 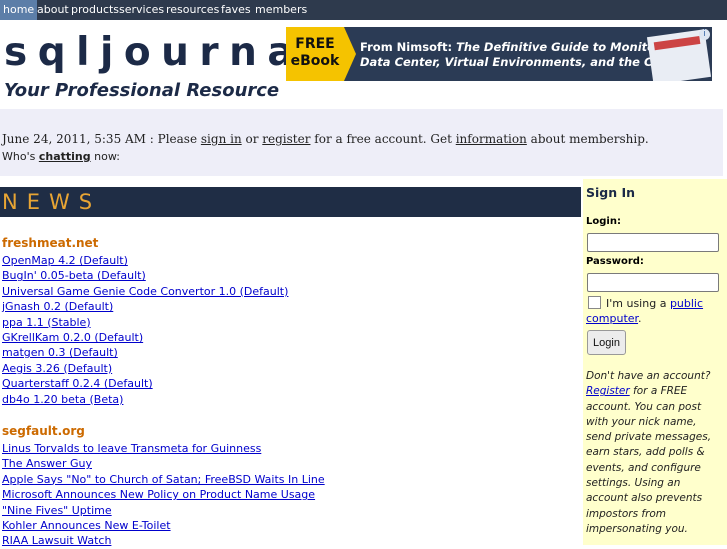 What do you see at coordinates (101, 139) in the screenshot?
I see `date-text: June 24, 2011, 5:35 AM : Please` at bounding box center [101, 139].